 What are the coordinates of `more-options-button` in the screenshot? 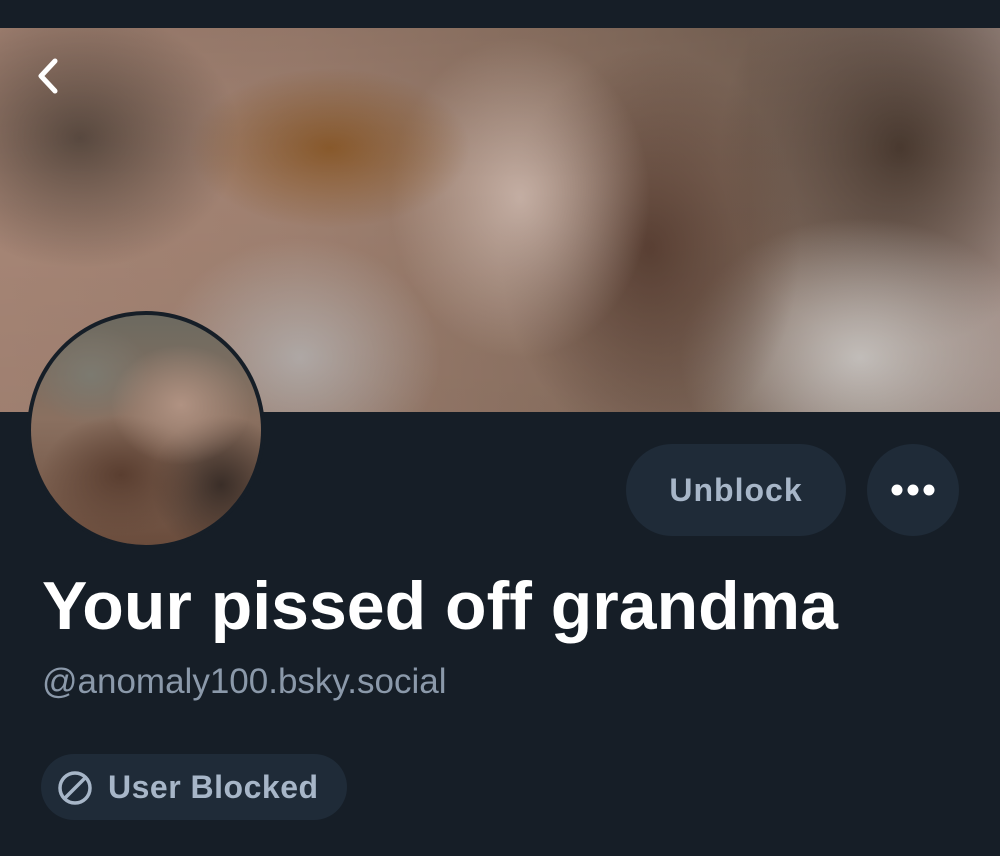 It's located at (913, 490).